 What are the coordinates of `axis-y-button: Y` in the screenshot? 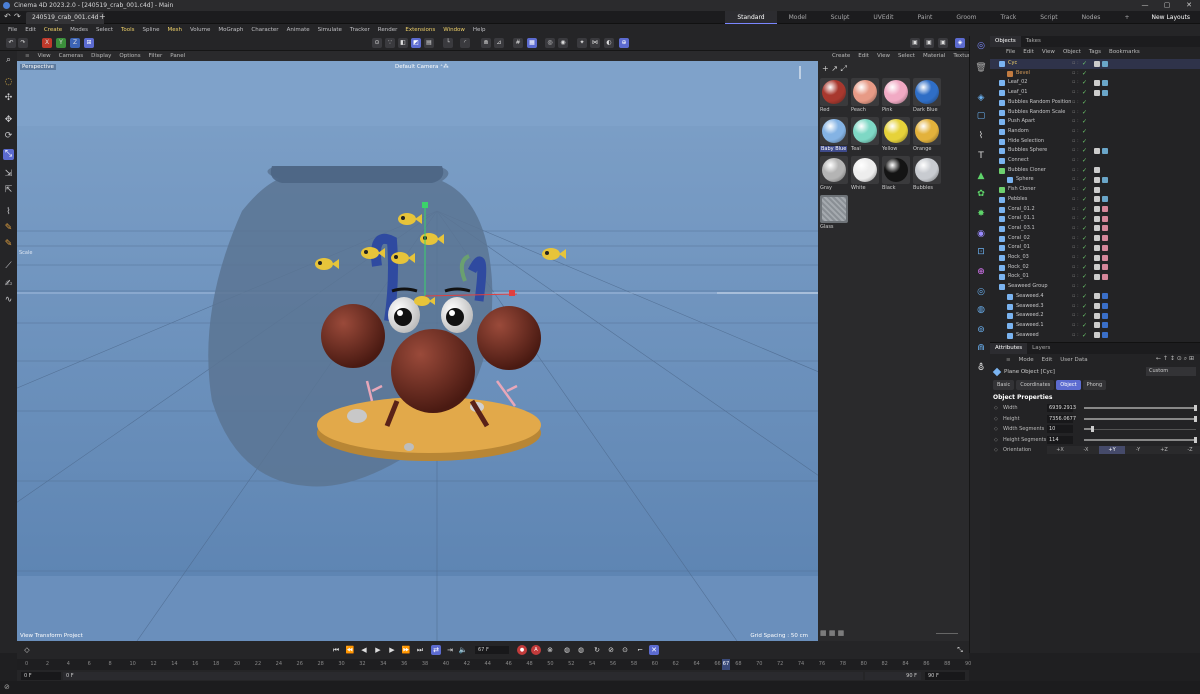 It's located at (61, 43).